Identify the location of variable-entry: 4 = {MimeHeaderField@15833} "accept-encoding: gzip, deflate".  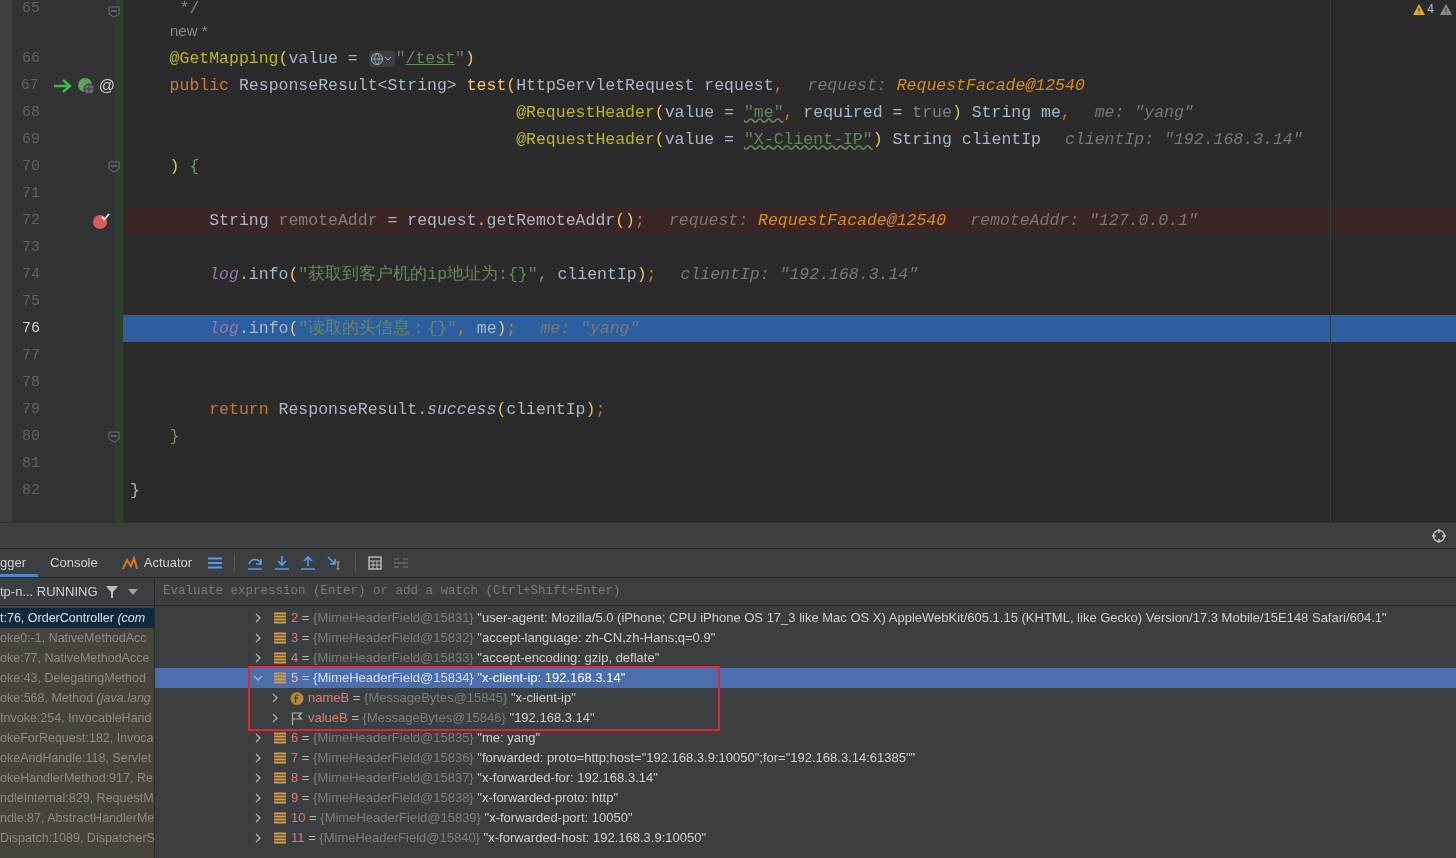
(475, 658).